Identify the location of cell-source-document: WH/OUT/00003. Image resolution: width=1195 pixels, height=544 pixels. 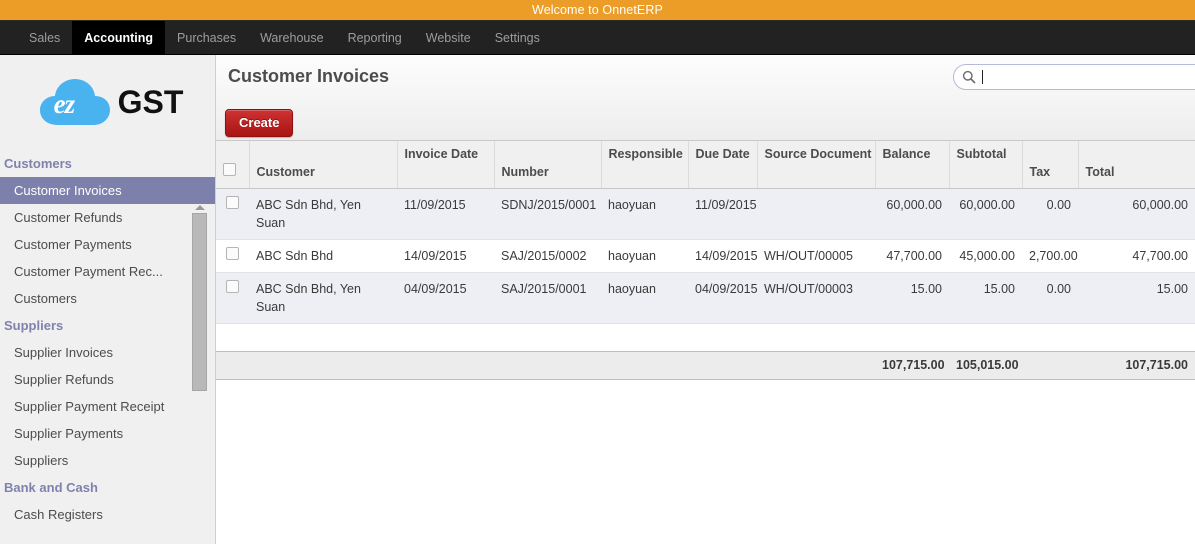
(816, 298).